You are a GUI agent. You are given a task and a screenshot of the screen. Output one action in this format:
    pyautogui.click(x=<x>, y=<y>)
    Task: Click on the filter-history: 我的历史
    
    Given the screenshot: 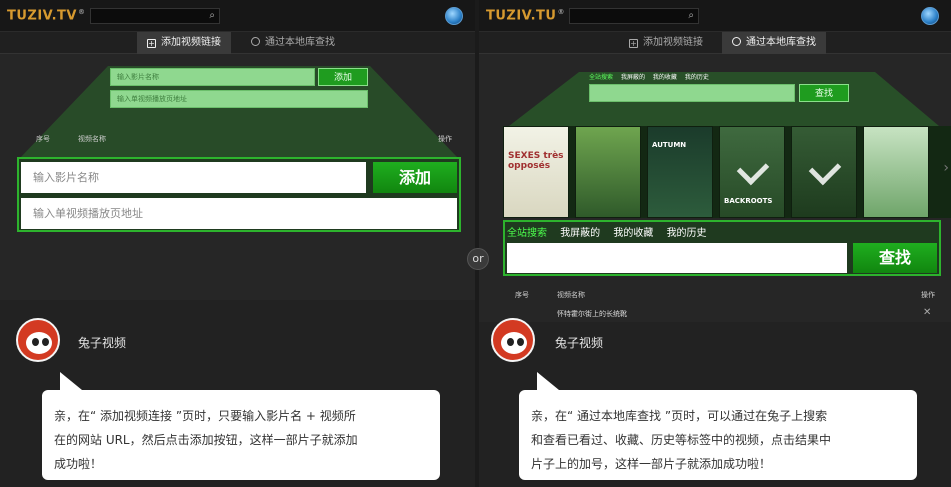 What is the action you would take?
    pyautogui.click(x=687, y=233)
    